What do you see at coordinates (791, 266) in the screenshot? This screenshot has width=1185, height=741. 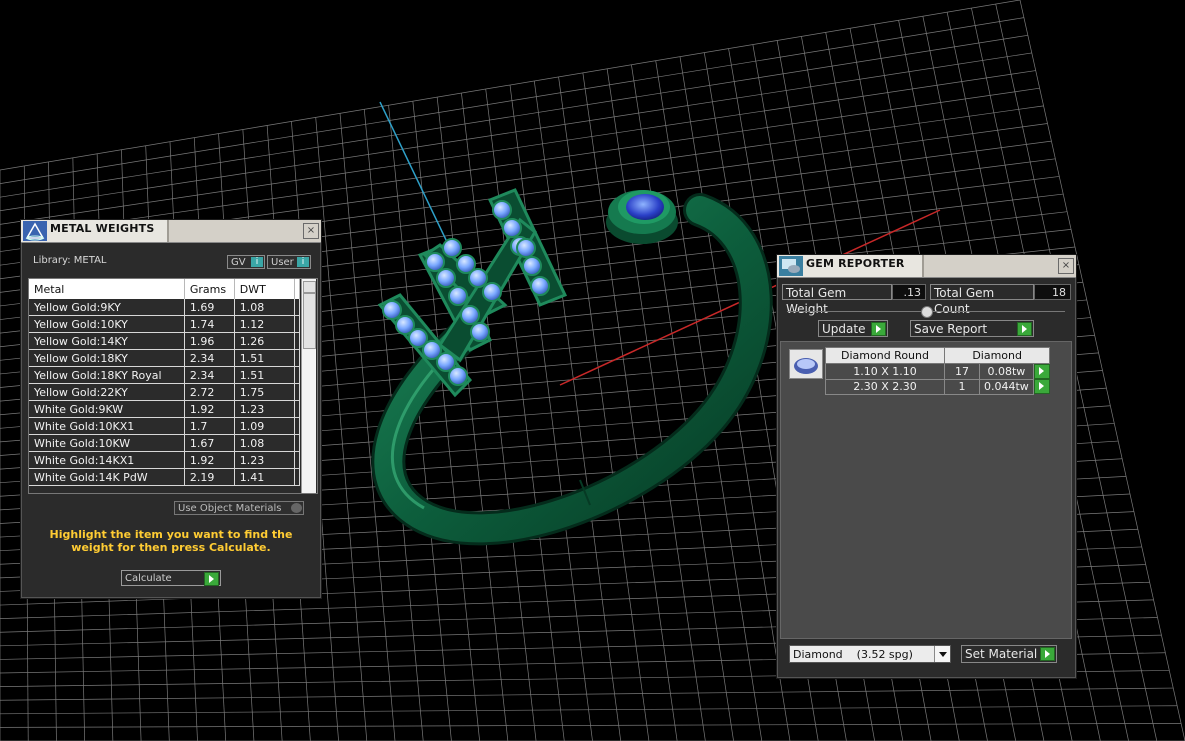 I see `gem-reporter-icon` at bounding box center [791, 266].